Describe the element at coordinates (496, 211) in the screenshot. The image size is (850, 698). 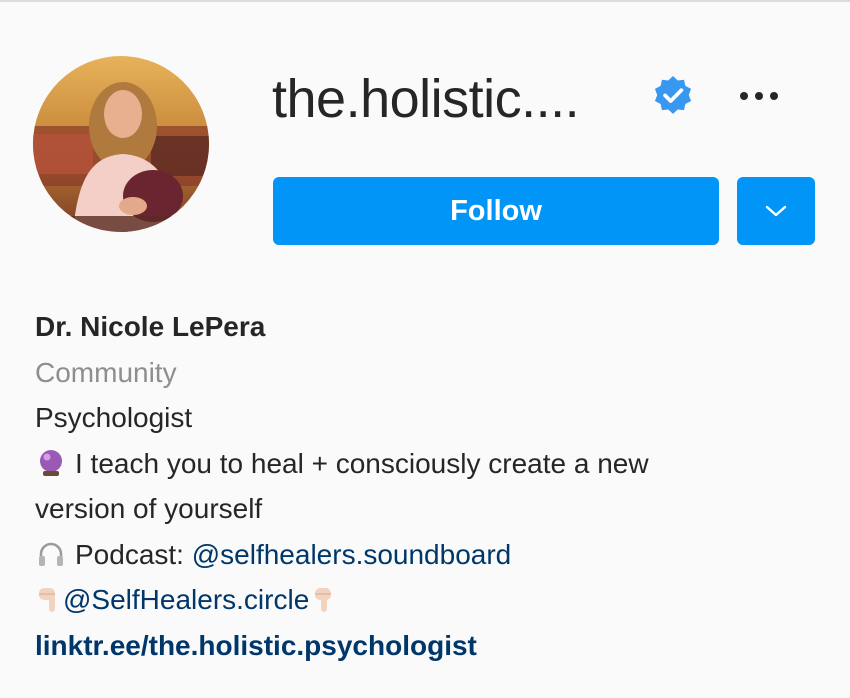
I see `follow-button: Follow` at that location.